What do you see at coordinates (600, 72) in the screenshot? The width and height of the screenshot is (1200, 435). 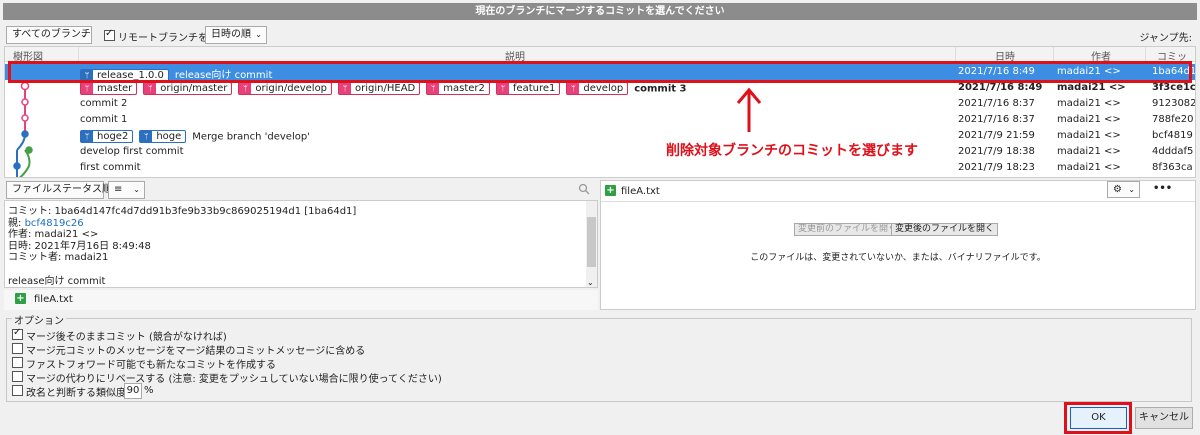 I see `highlight-selected-commit` at bounding box center [600, 72].